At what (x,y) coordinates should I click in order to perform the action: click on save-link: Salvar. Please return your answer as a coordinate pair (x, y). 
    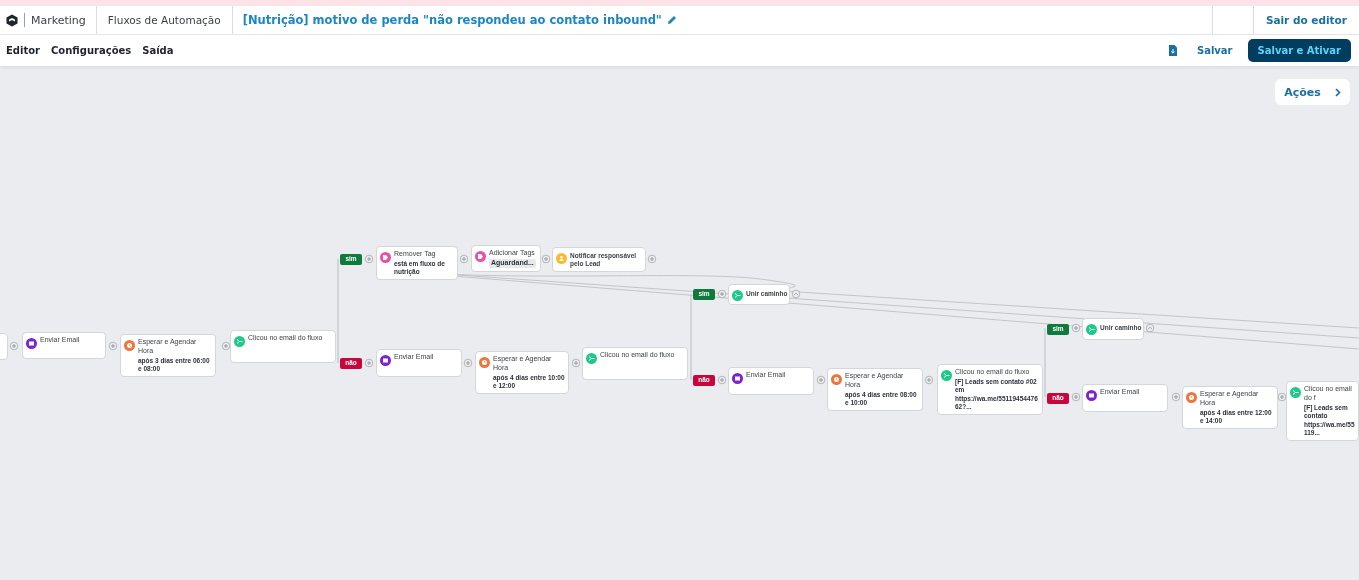
    Looking at the image, I should click on (1214, 50).